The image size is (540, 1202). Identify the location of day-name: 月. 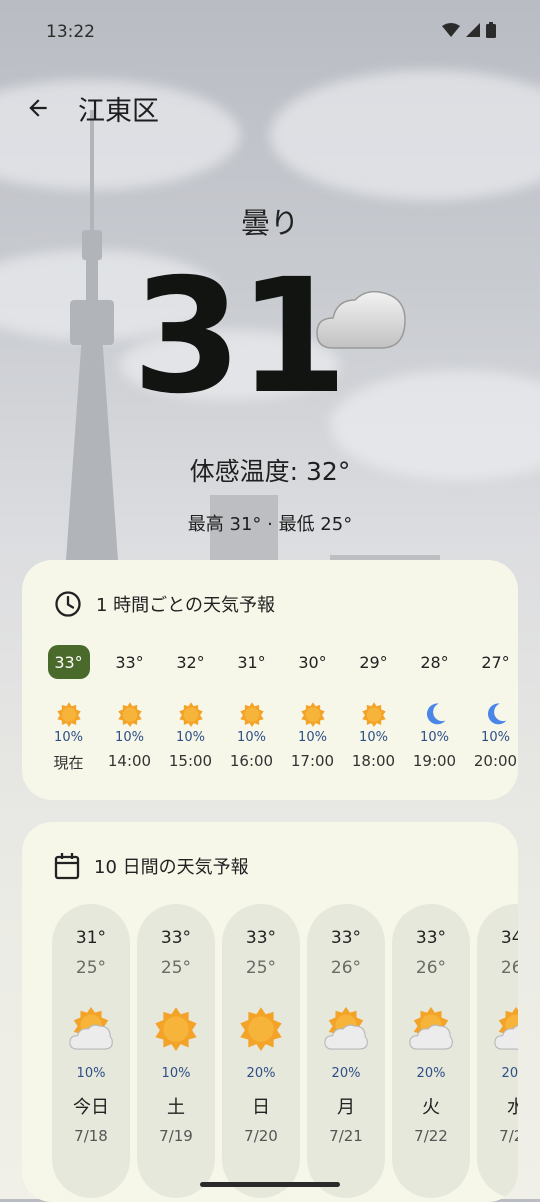
(346, 1107).